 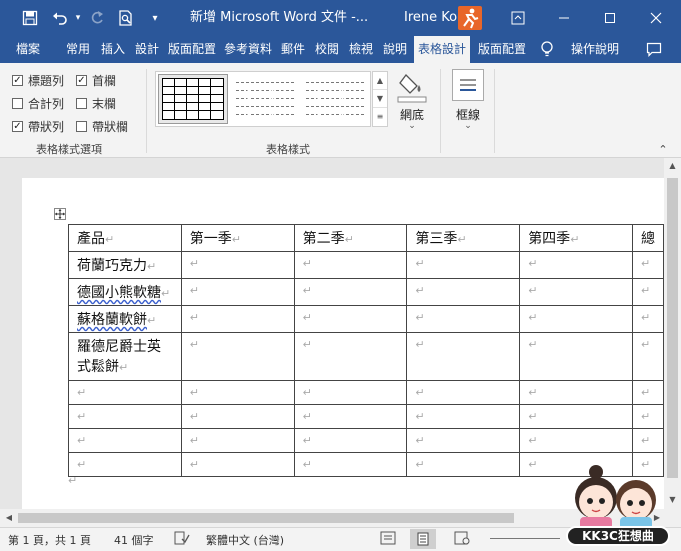 What do you see at coordinates (648, 238) in the screenshot?
I see `table-cell: 總` at bounding box center [648, 238].